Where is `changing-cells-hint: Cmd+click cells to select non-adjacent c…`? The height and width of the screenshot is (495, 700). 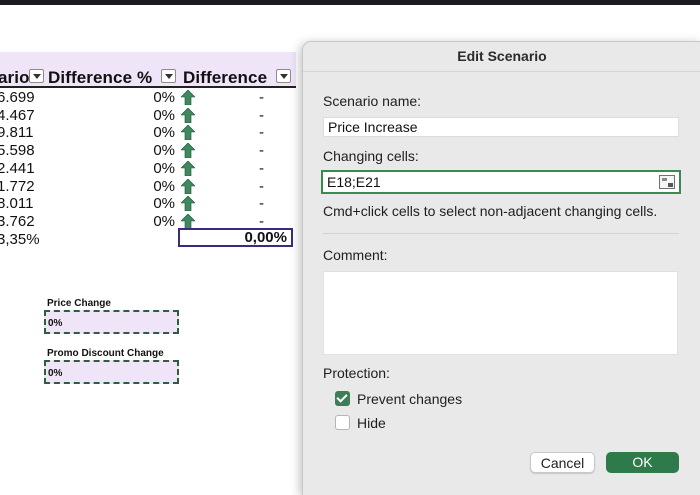
changing-cells-hint: Cmd+click cells to select non-adjacent c… is located at coordinates (490, 211).